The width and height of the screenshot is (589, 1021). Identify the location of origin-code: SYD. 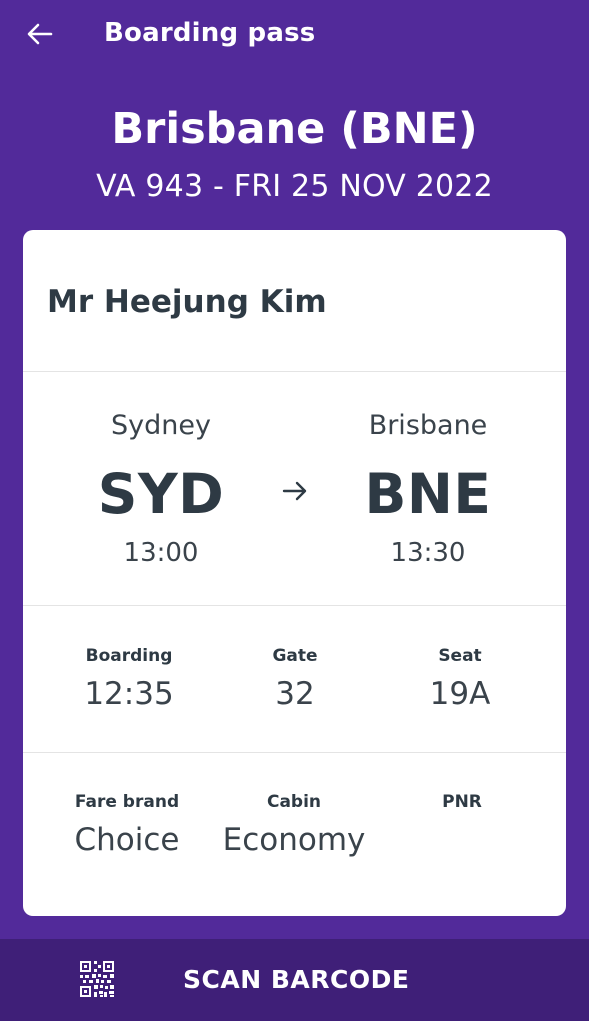
(161, 494).